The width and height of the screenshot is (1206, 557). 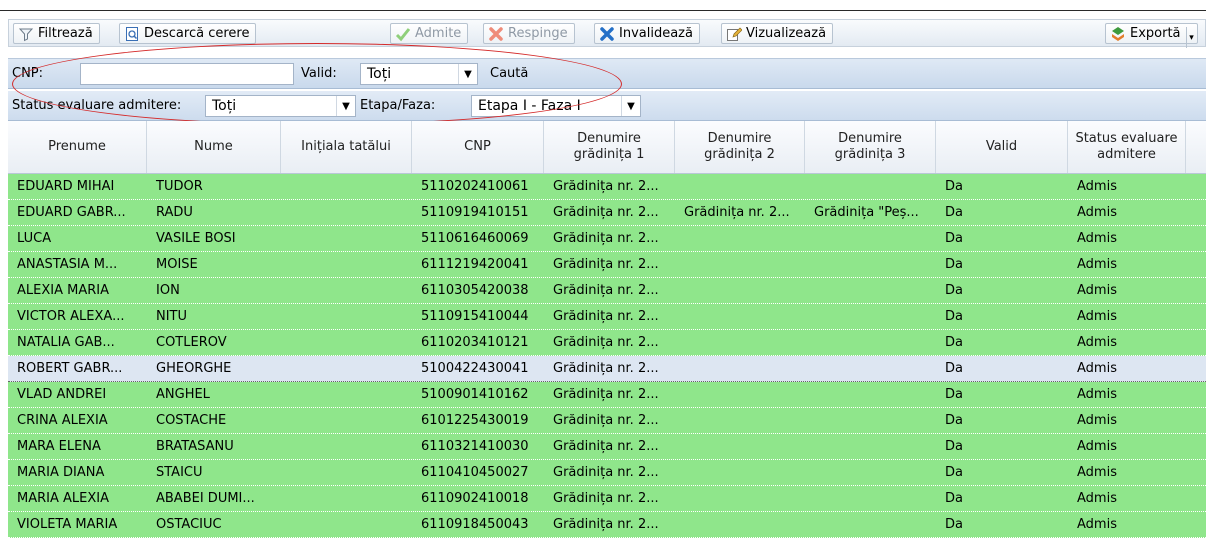 What do you see at coordinates (77, 147) in the screenshot?
I see `column-header-first-name: Prenume` at bounding box center [77, 147].